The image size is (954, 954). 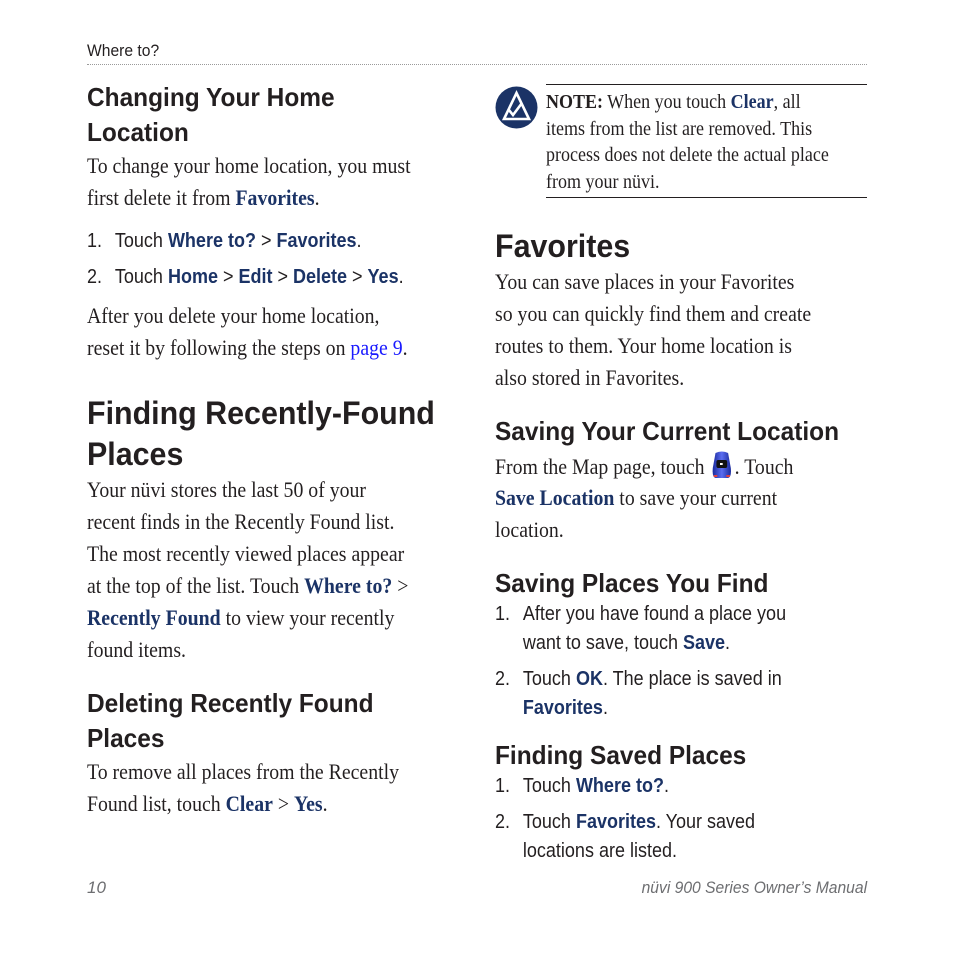 I want to click on manual-title: nüvi 900 Series Owner’s Manual, so click(x=754, y=887).